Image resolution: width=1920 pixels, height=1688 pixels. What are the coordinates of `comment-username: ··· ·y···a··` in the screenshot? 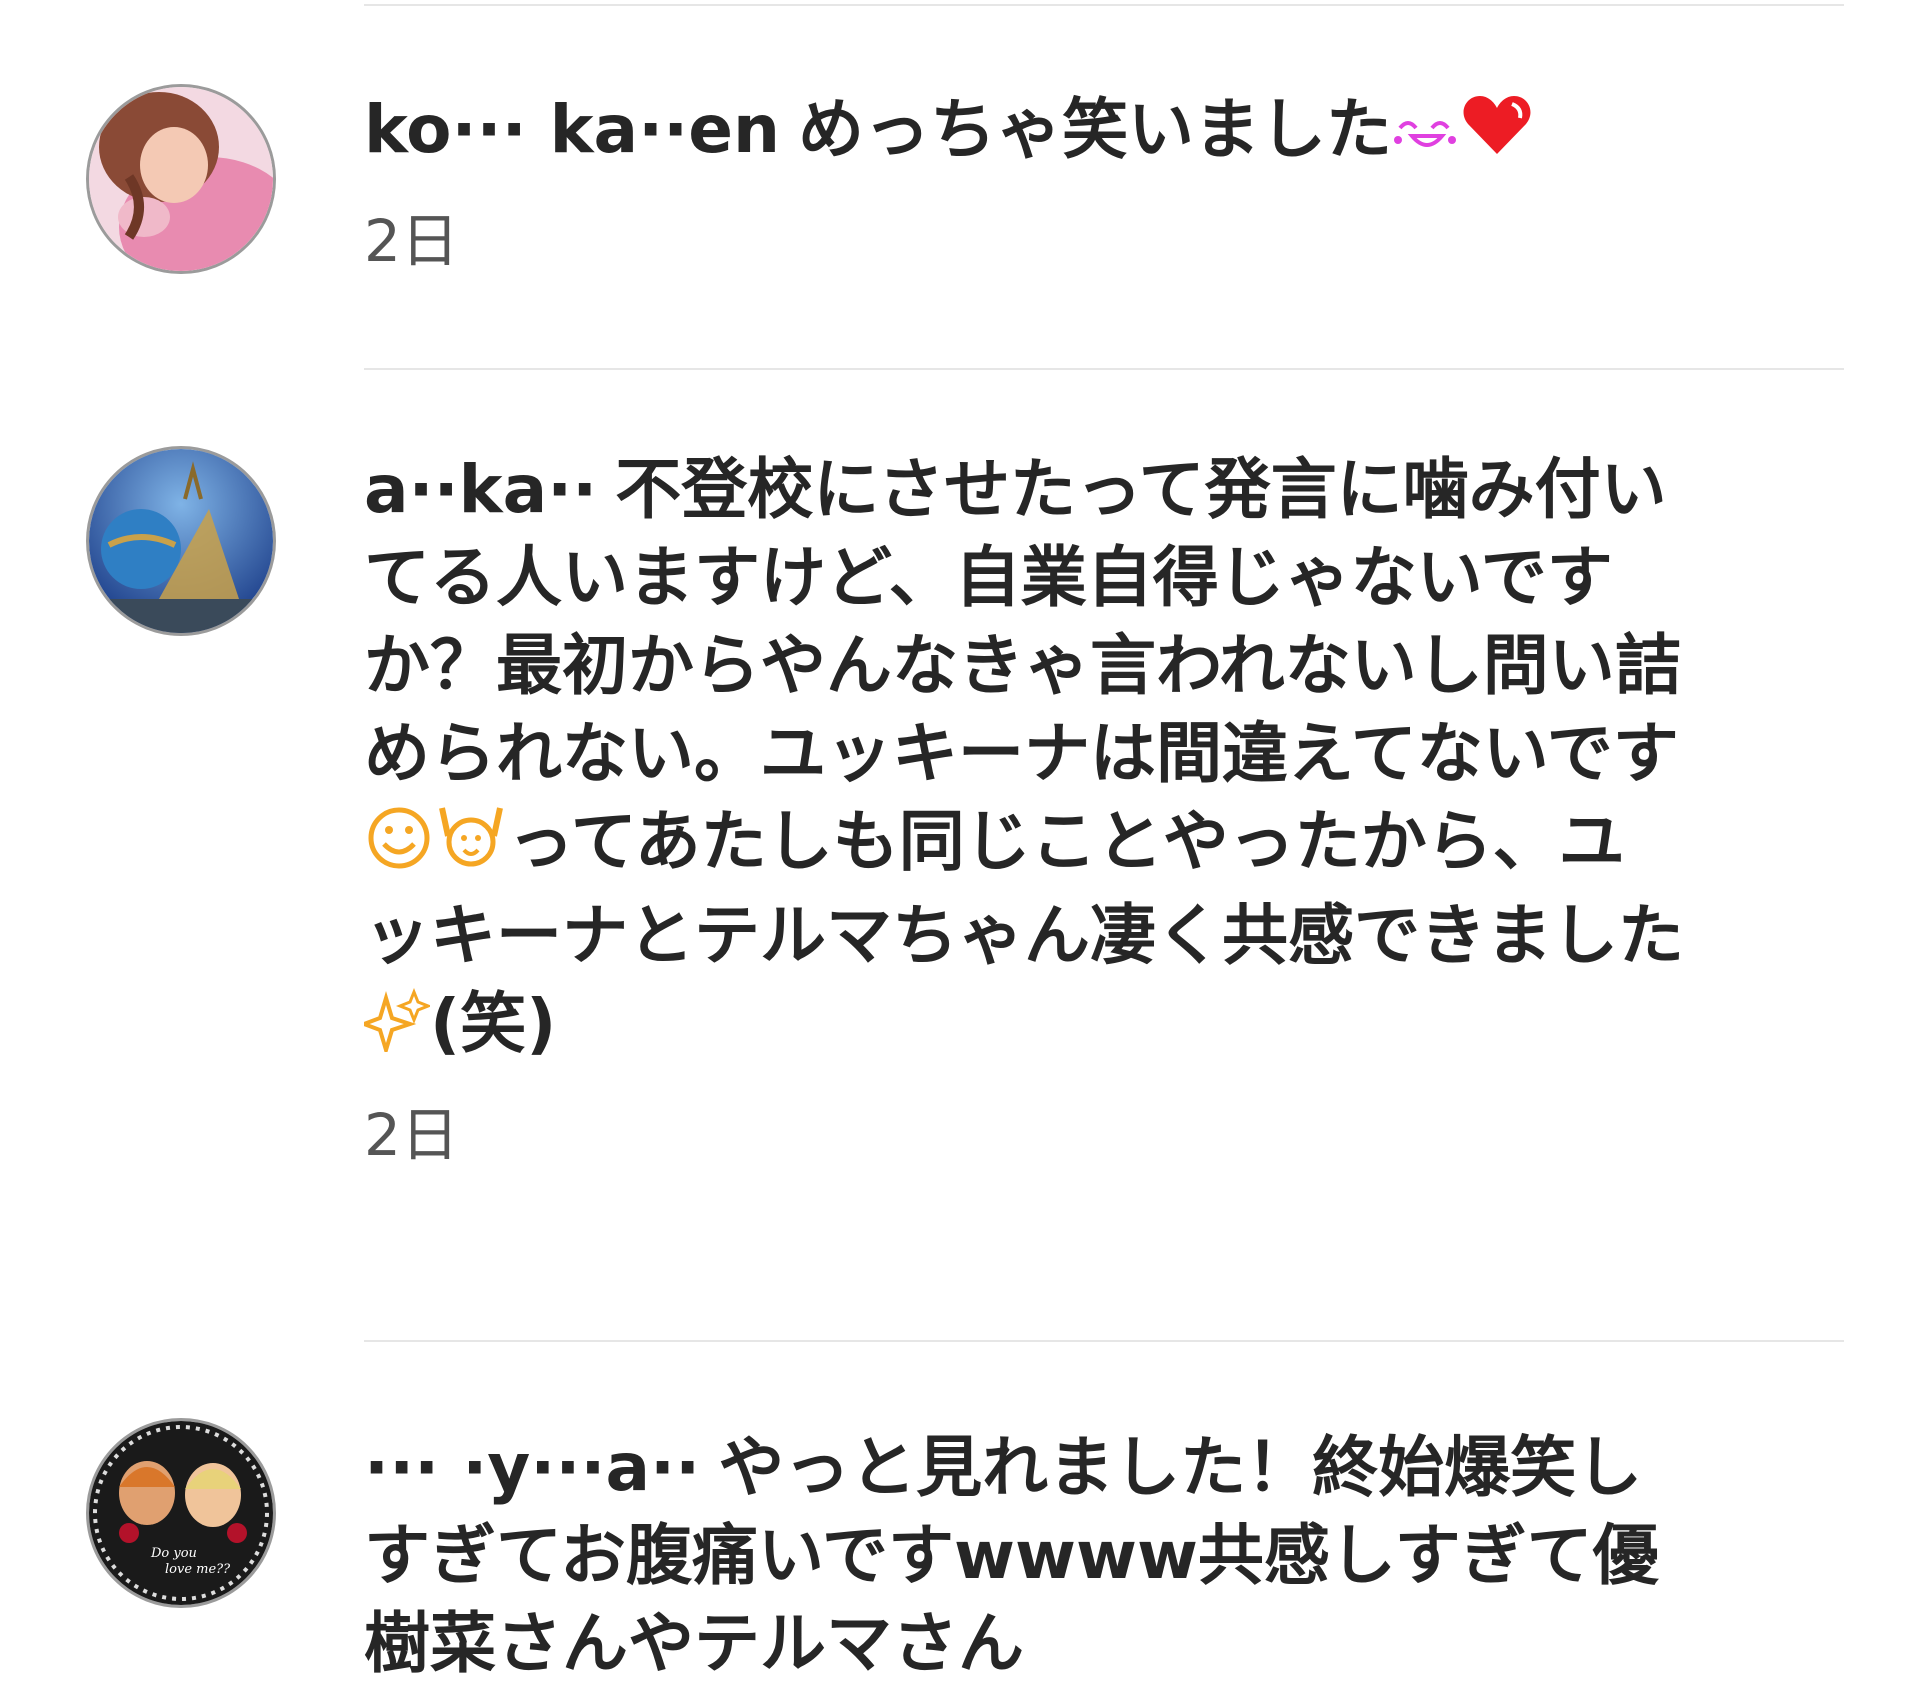 It's located at (532, 1467).